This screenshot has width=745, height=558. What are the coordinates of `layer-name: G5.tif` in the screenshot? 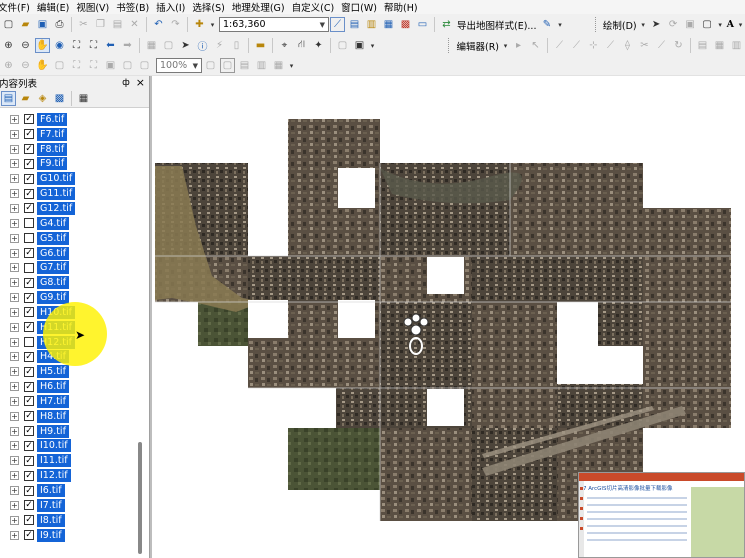 It's located at (53, 238).